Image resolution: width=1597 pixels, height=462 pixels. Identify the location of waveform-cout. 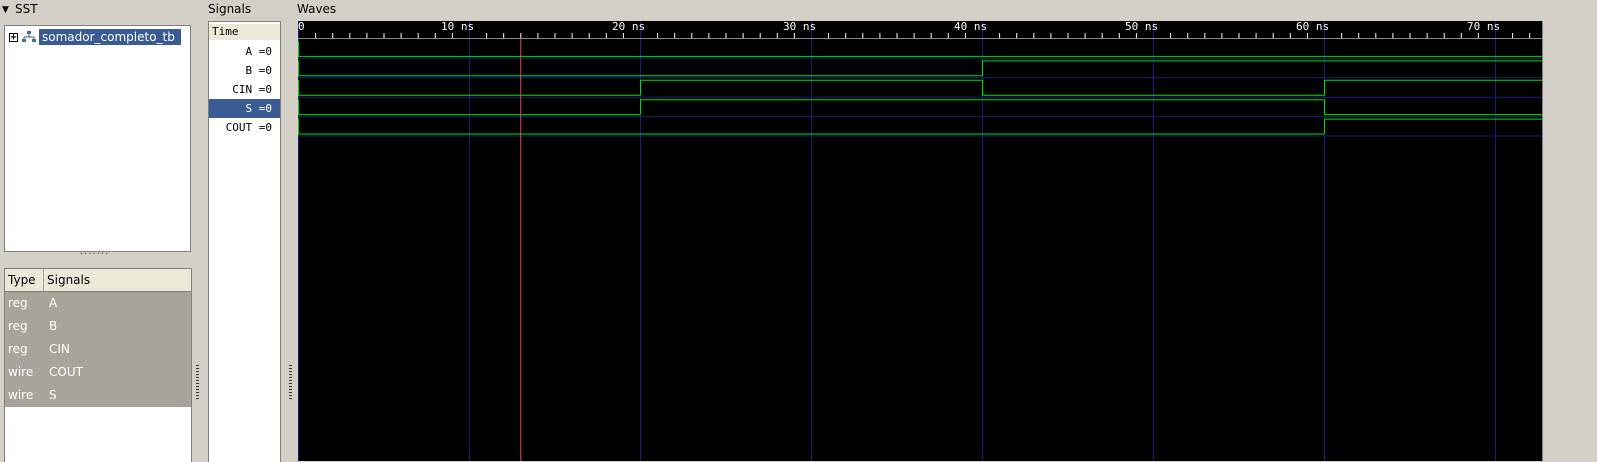
(920, 126).